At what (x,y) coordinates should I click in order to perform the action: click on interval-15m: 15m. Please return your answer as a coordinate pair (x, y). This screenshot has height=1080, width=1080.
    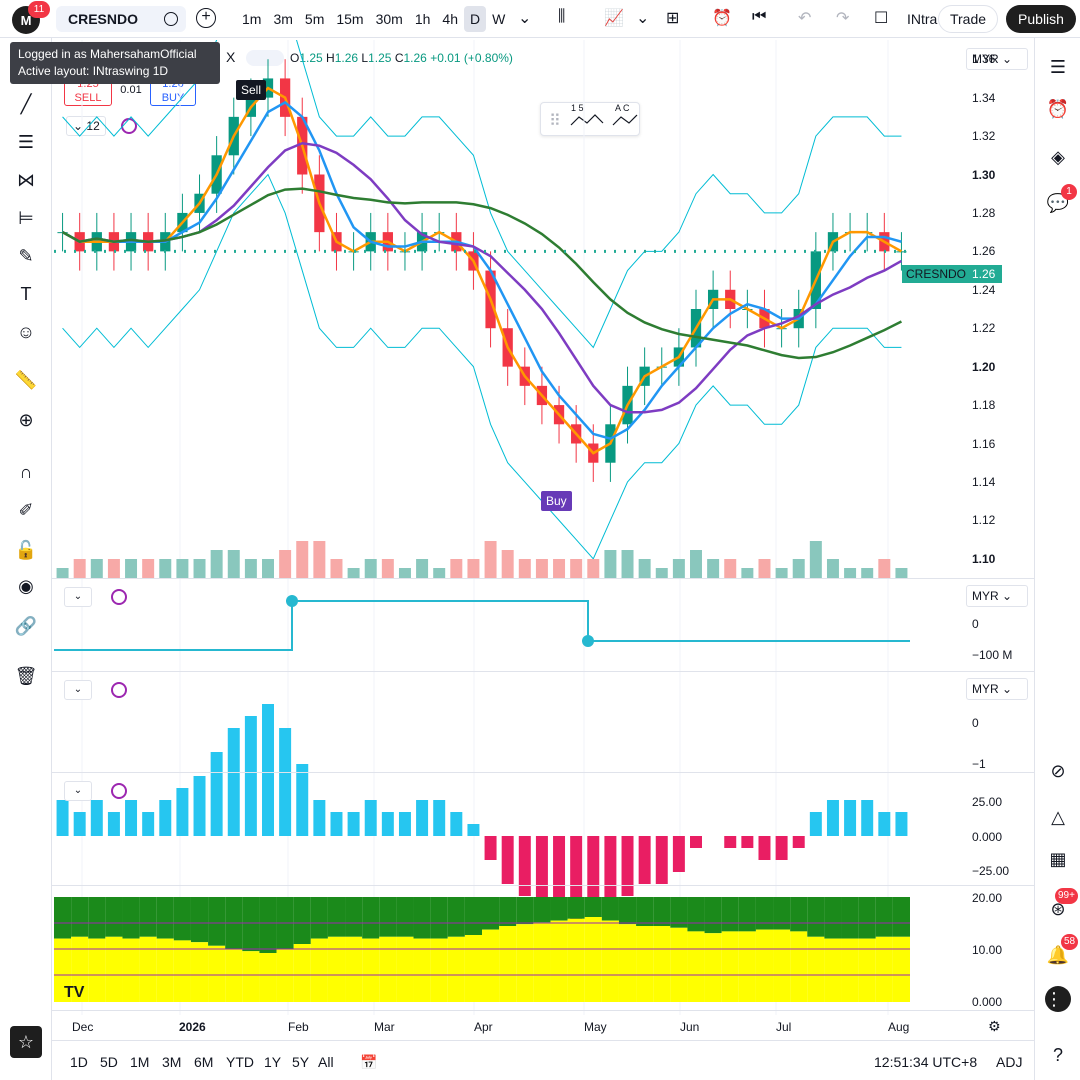
    Looking at the image, I should click on (349, 19).